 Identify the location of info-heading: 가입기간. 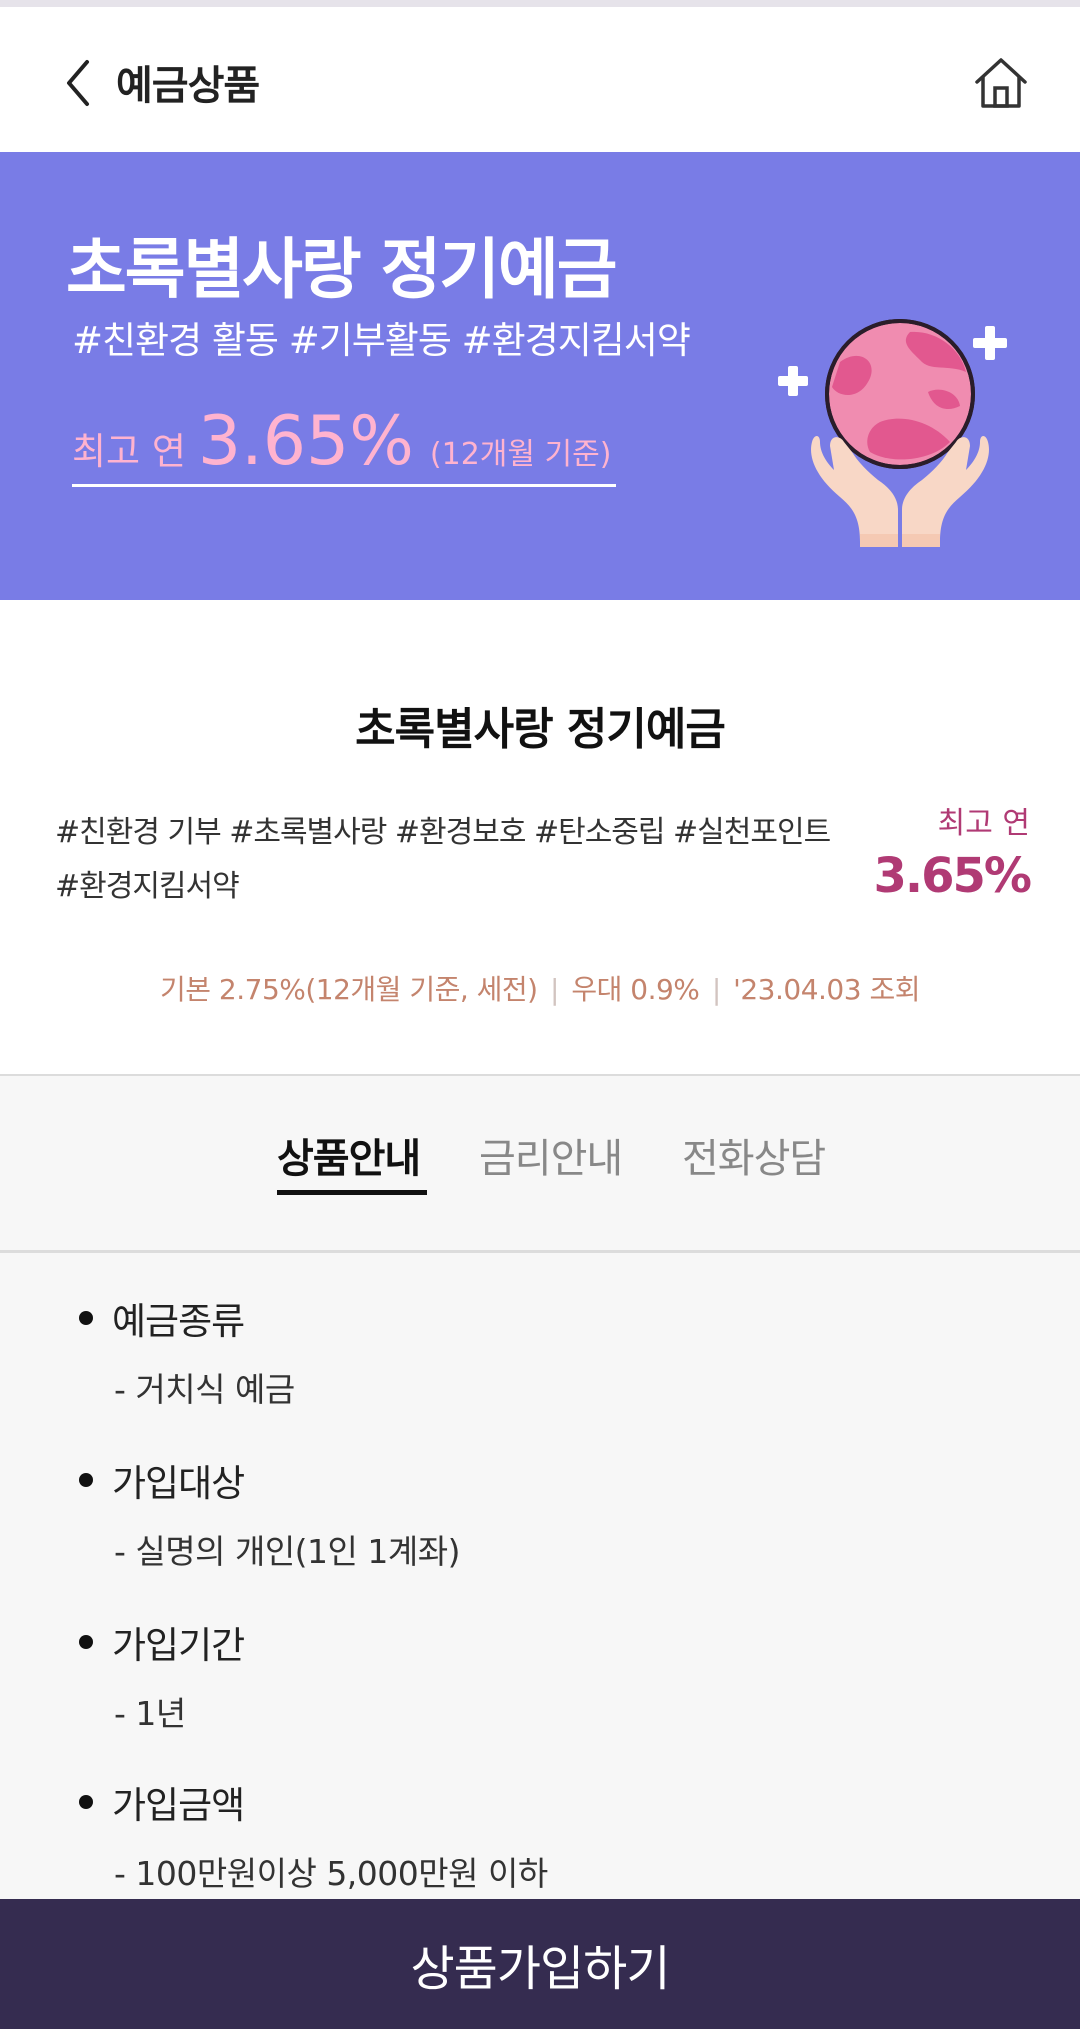
(178, 1645).